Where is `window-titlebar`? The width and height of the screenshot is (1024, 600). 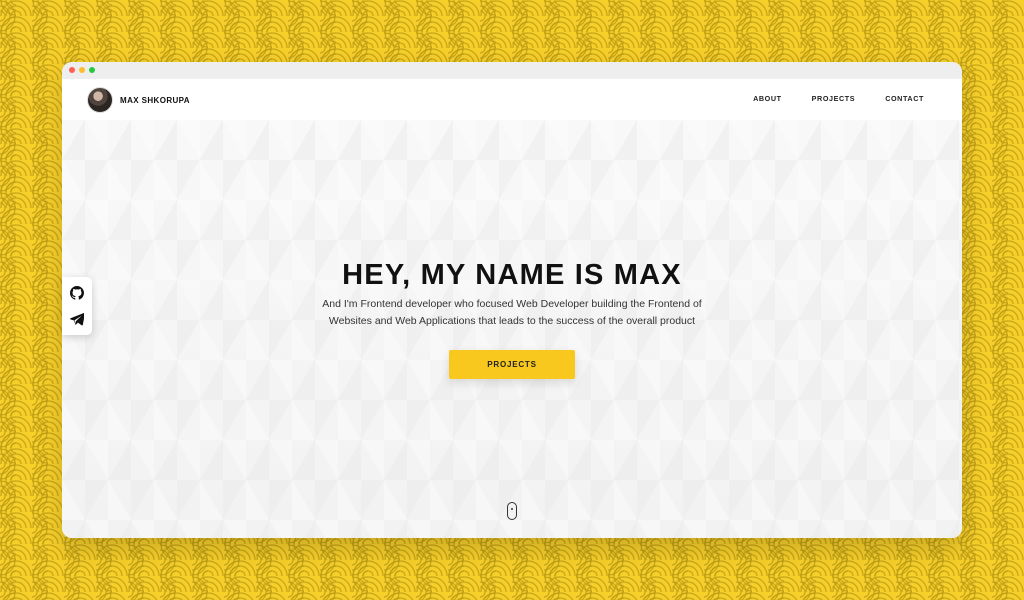
window-titlebar is located at coordinates (512, 70).